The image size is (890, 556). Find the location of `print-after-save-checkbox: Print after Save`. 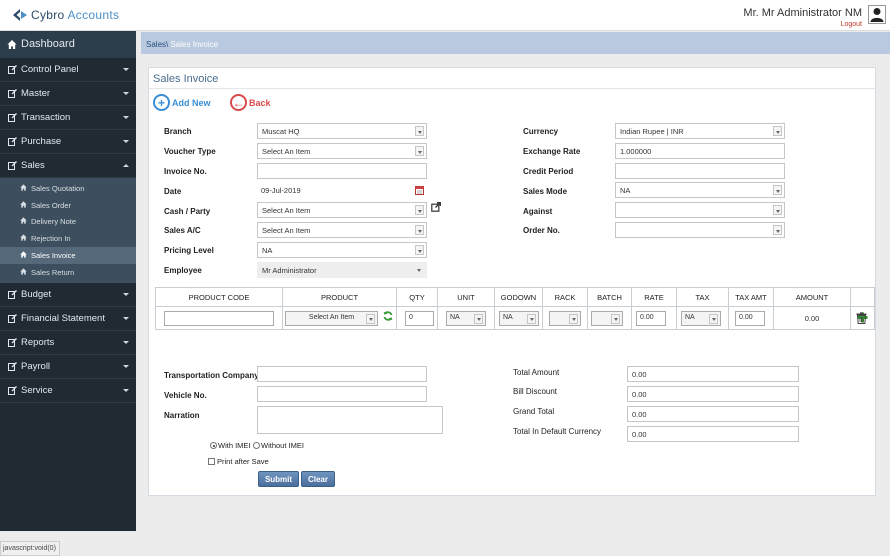

print-after-save-checkbox: Print after Save is located at coordinates (238, 461).